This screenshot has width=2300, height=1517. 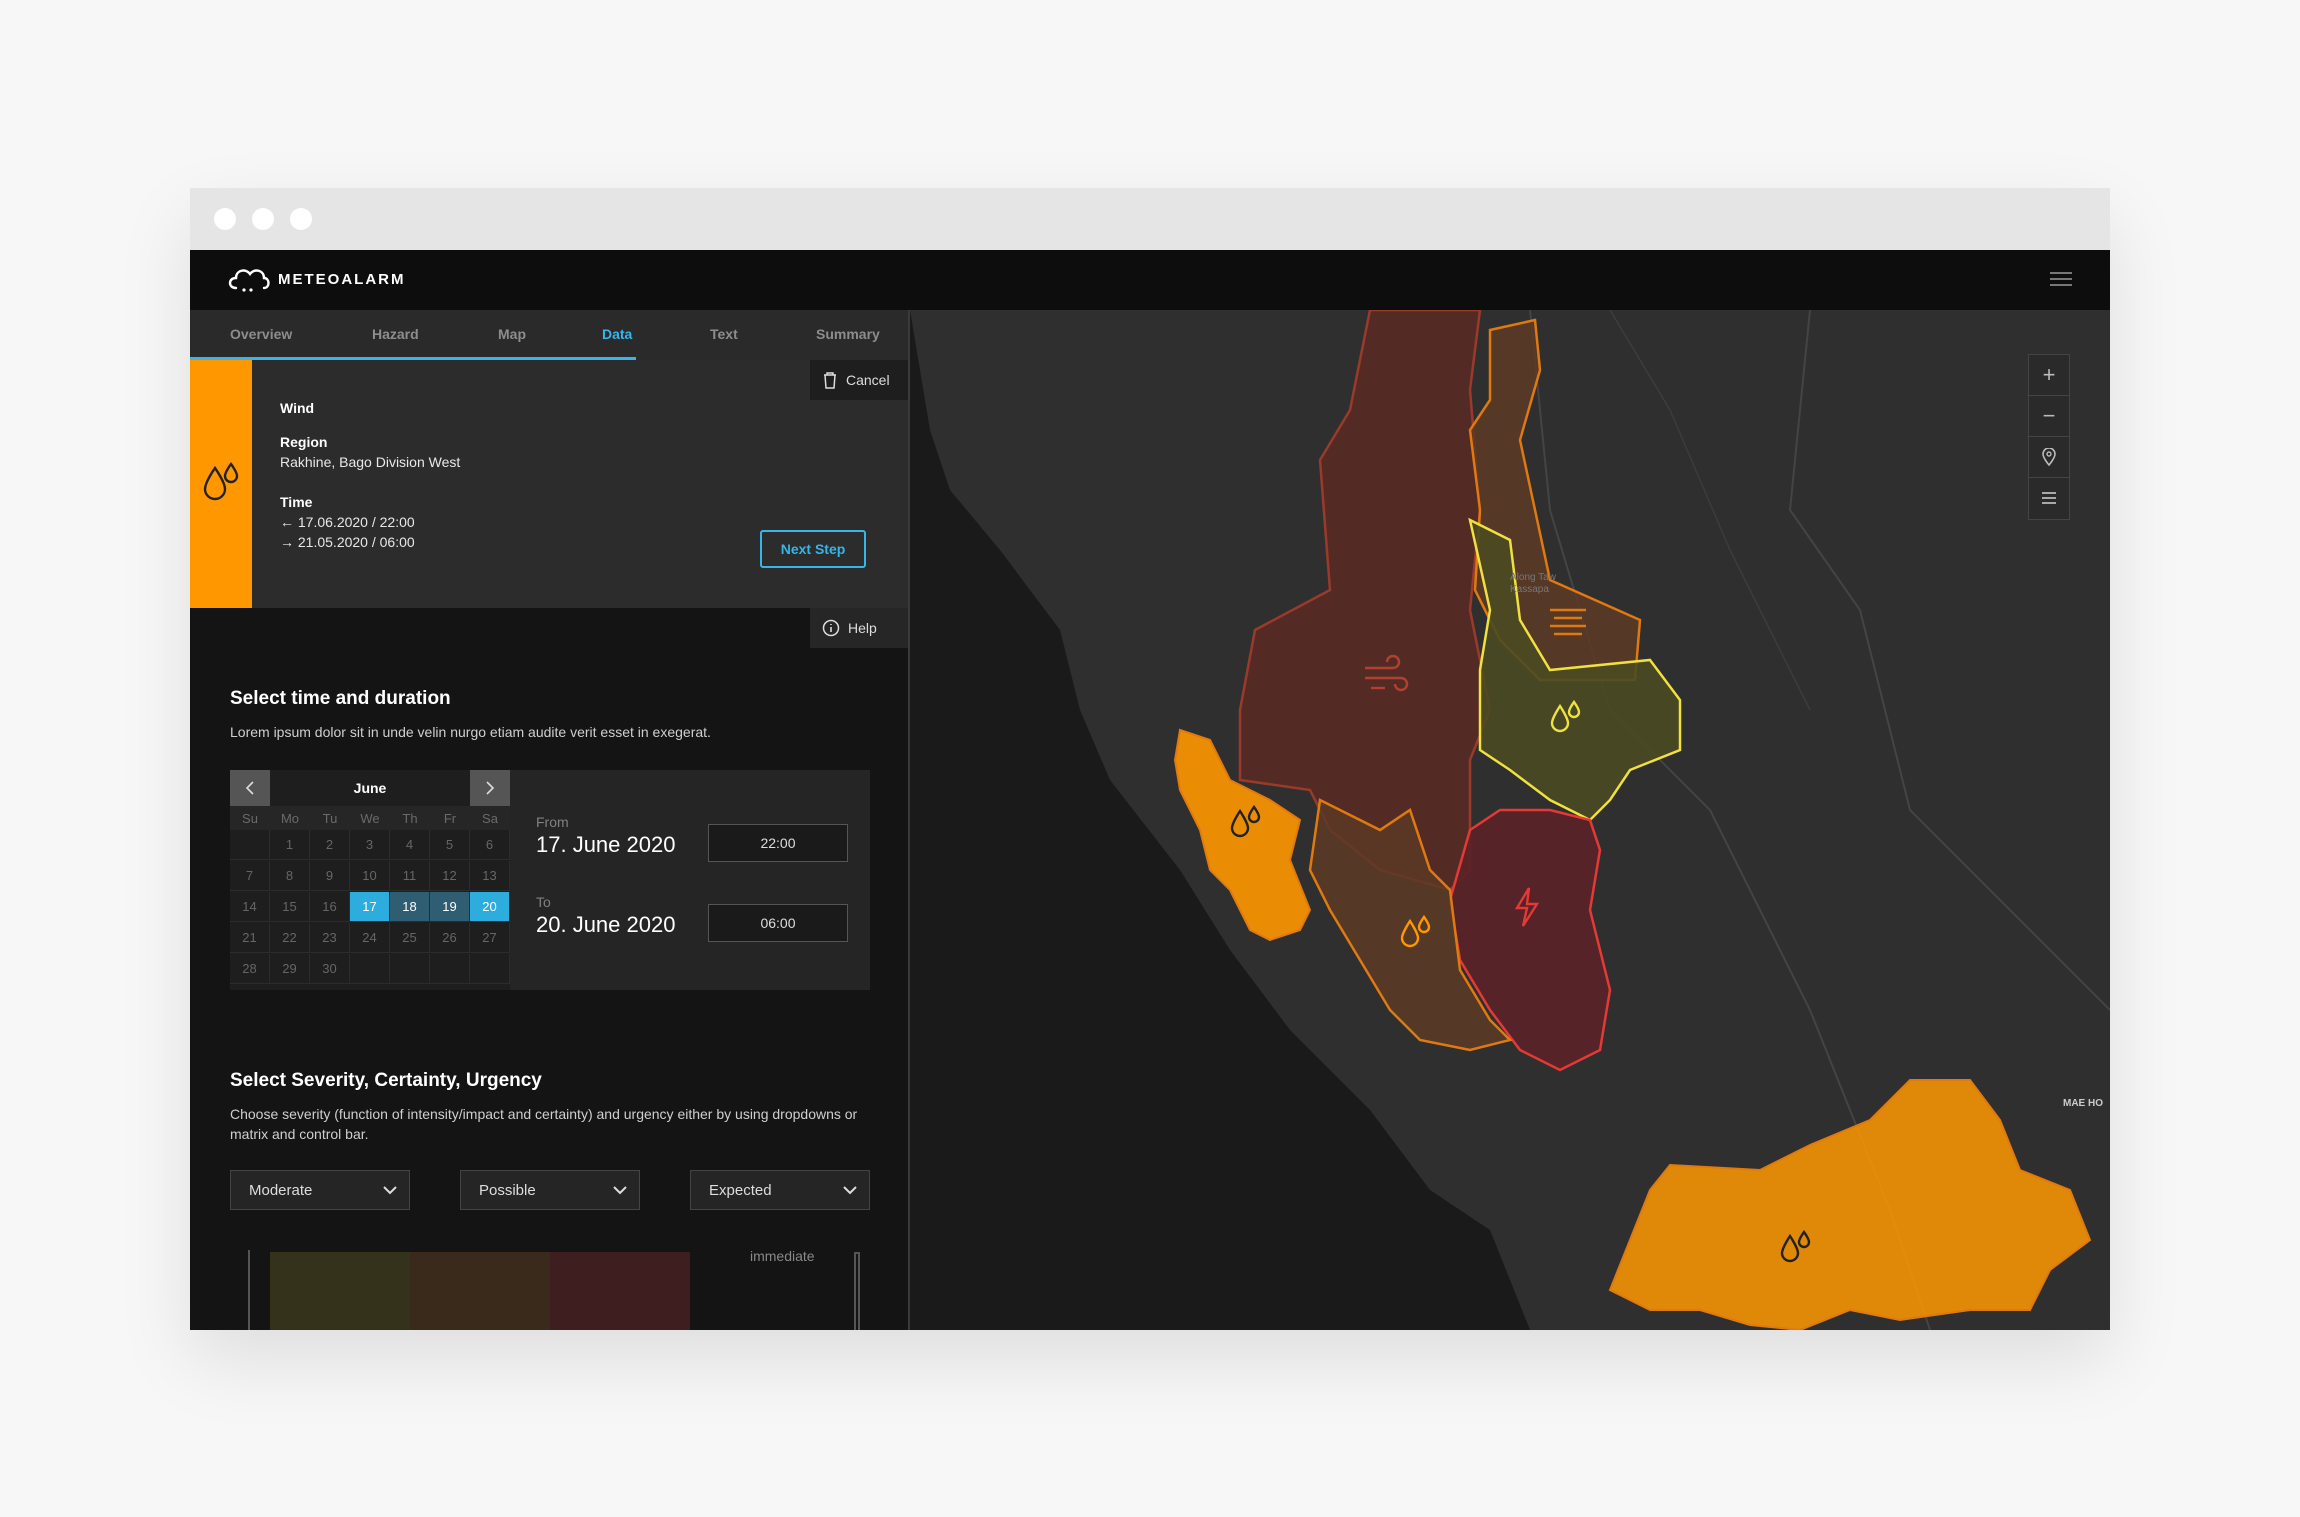 What do you see at coordinates (330, 969) in the screenshot?
I see `calendar-day: 30` at bounding box center [330, 969].